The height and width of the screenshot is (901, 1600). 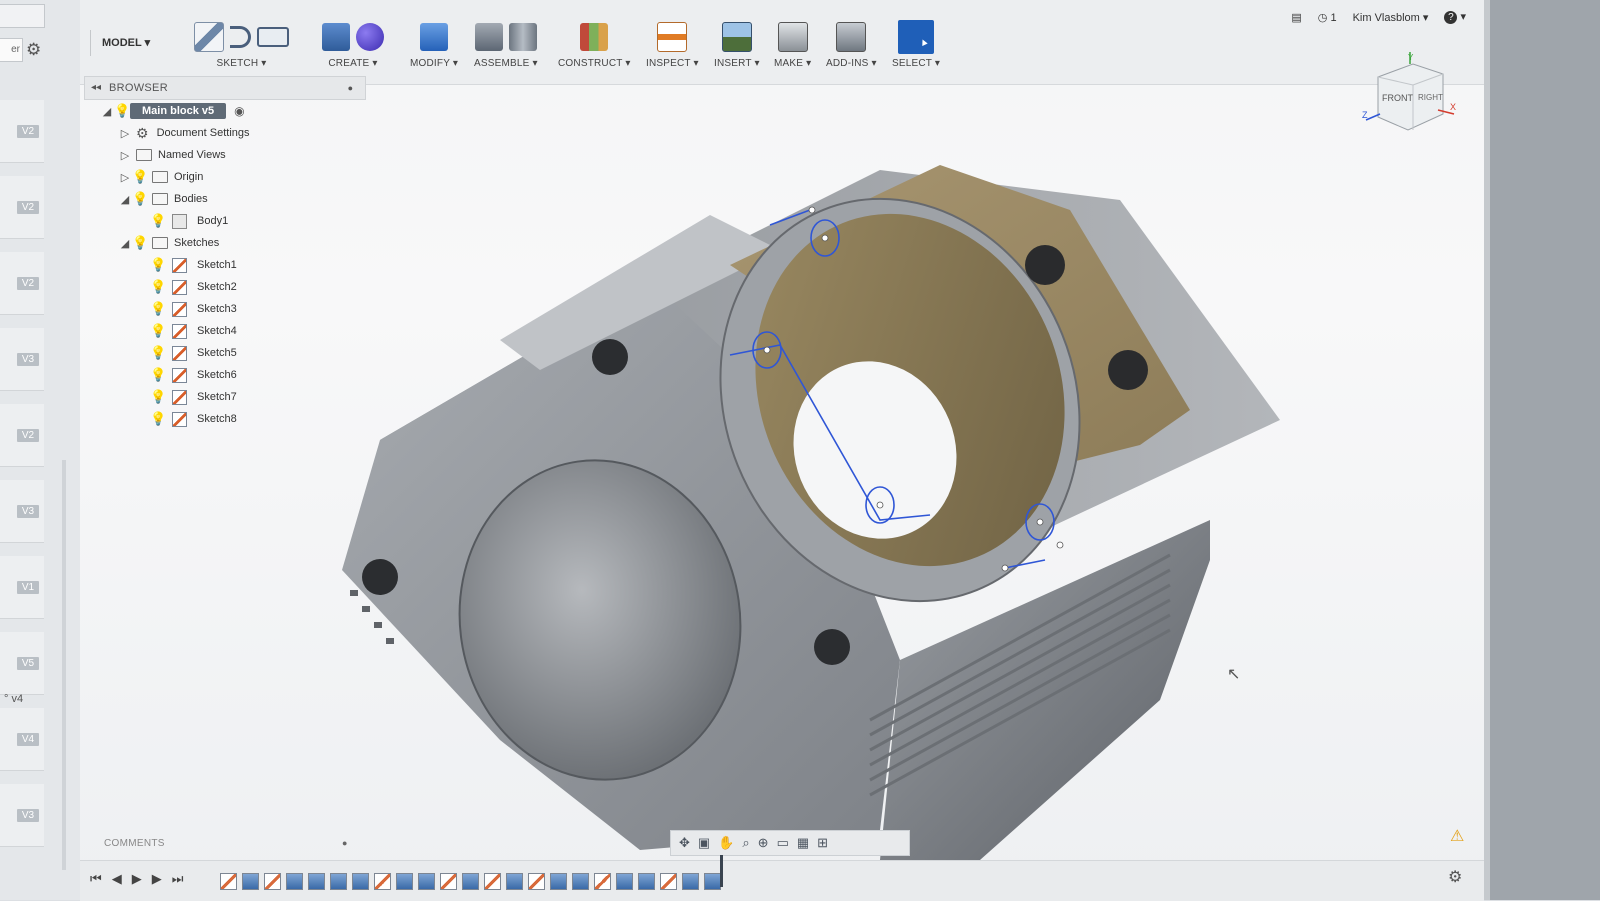 What do you see at coordinates (234, 843) in the screenshot?
I see `comments-panel: COMMENTS ●` at bounding box center [234, 843].